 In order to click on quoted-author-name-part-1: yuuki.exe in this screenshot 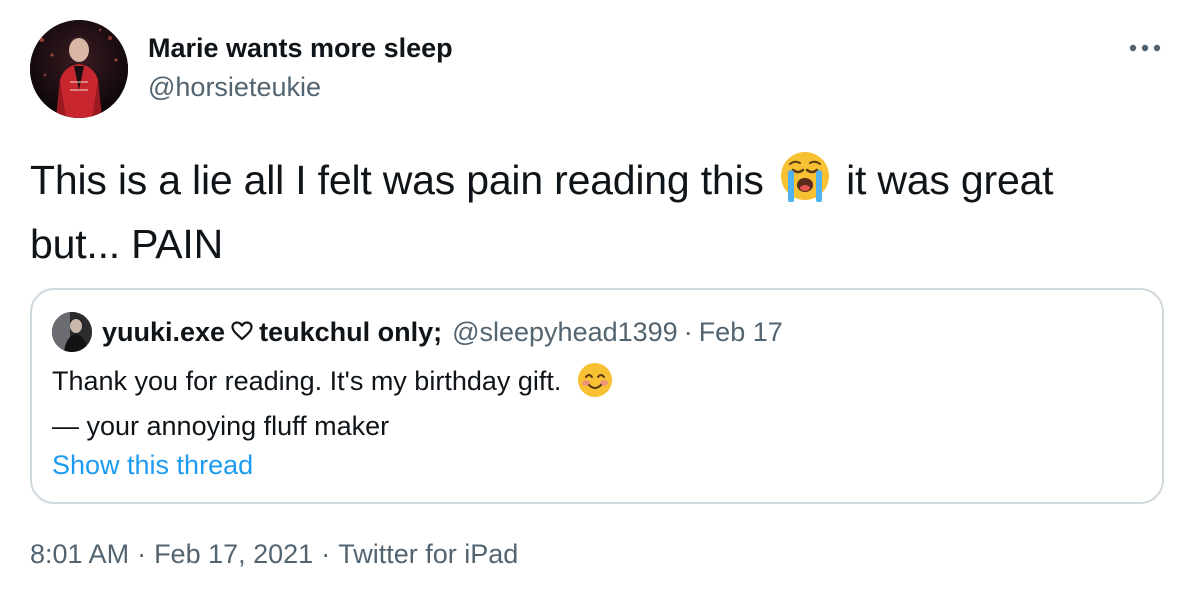, I will do `click(163, 332)`.